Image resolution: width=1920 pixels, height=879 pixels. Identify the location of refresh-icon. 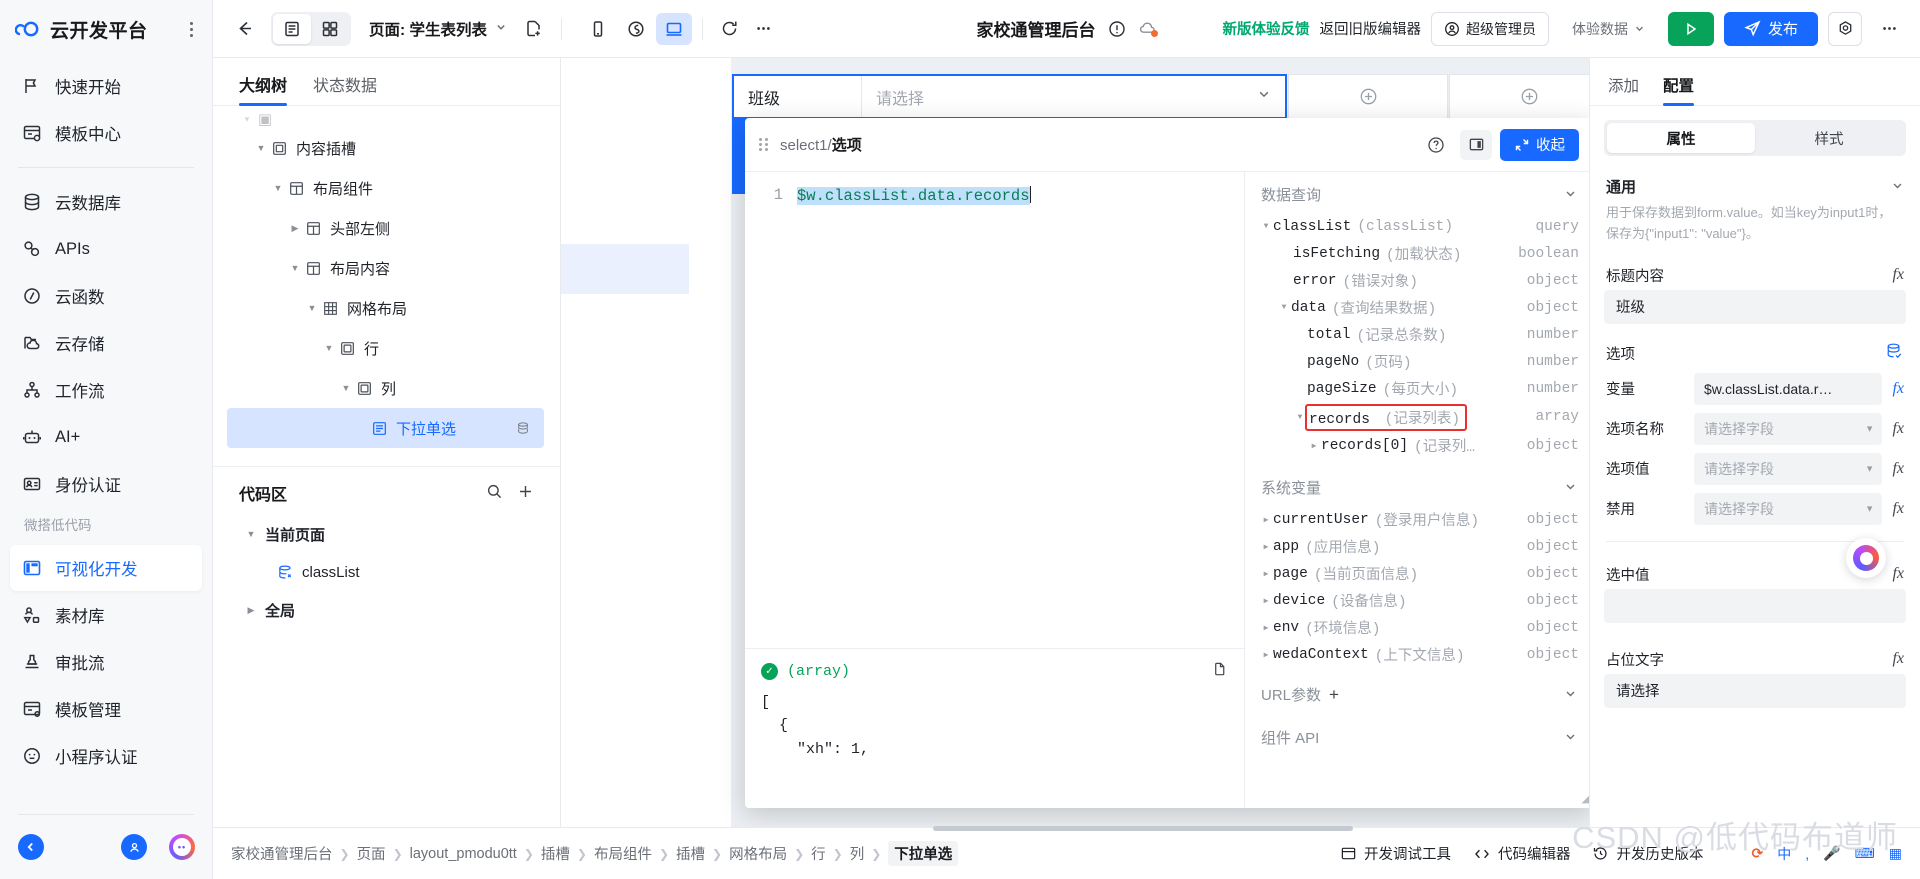
(730, 29).